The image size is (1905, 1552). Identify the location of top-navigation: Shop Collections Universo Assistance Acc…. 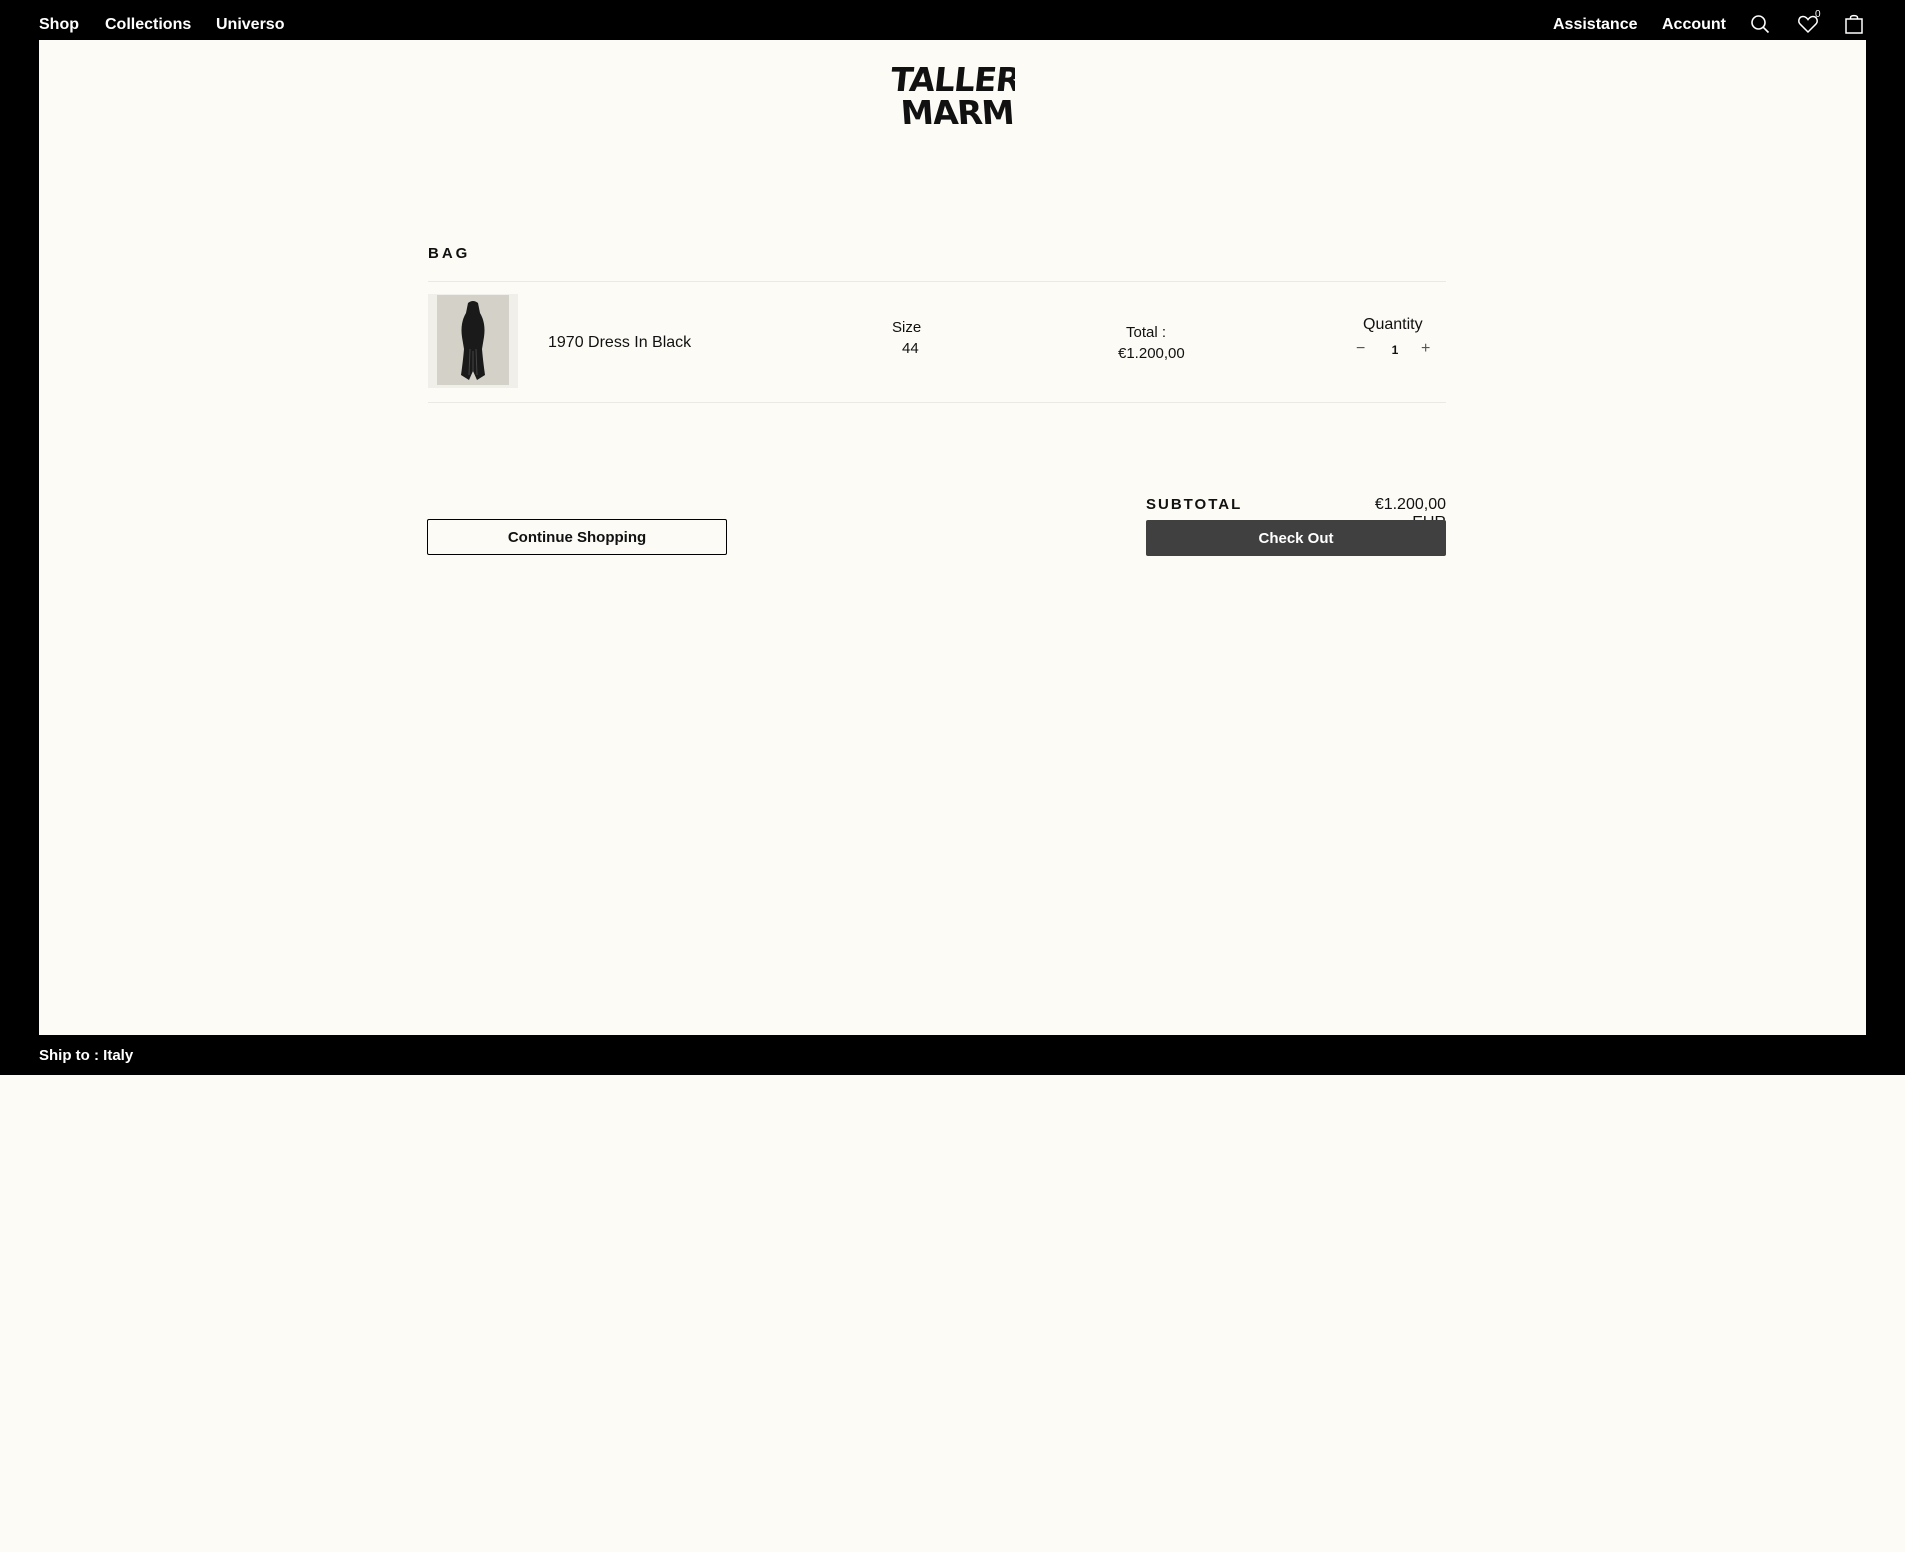
(952, 20).